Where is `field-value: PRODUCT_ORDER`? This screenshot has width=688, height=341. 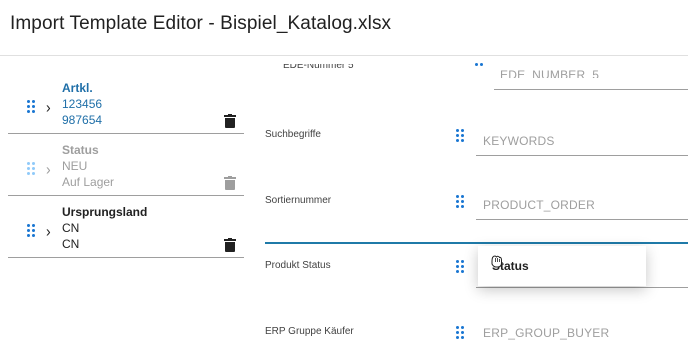
field-value: PRODUCT_ORDER is located at coordinates (539, 205).